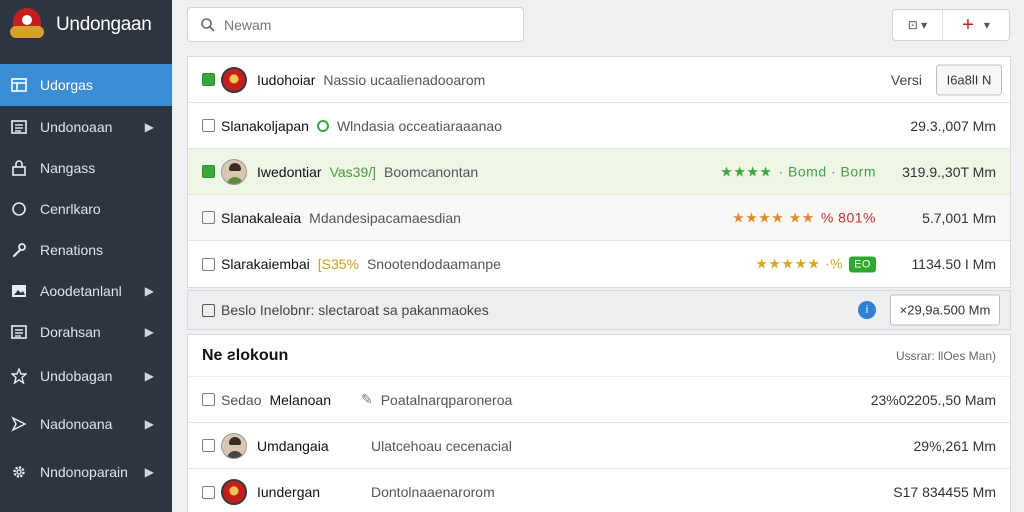 The image size is (1024, 512). I want to click on rating: ★★★★ ★★ % 801%, so click(804, 217).